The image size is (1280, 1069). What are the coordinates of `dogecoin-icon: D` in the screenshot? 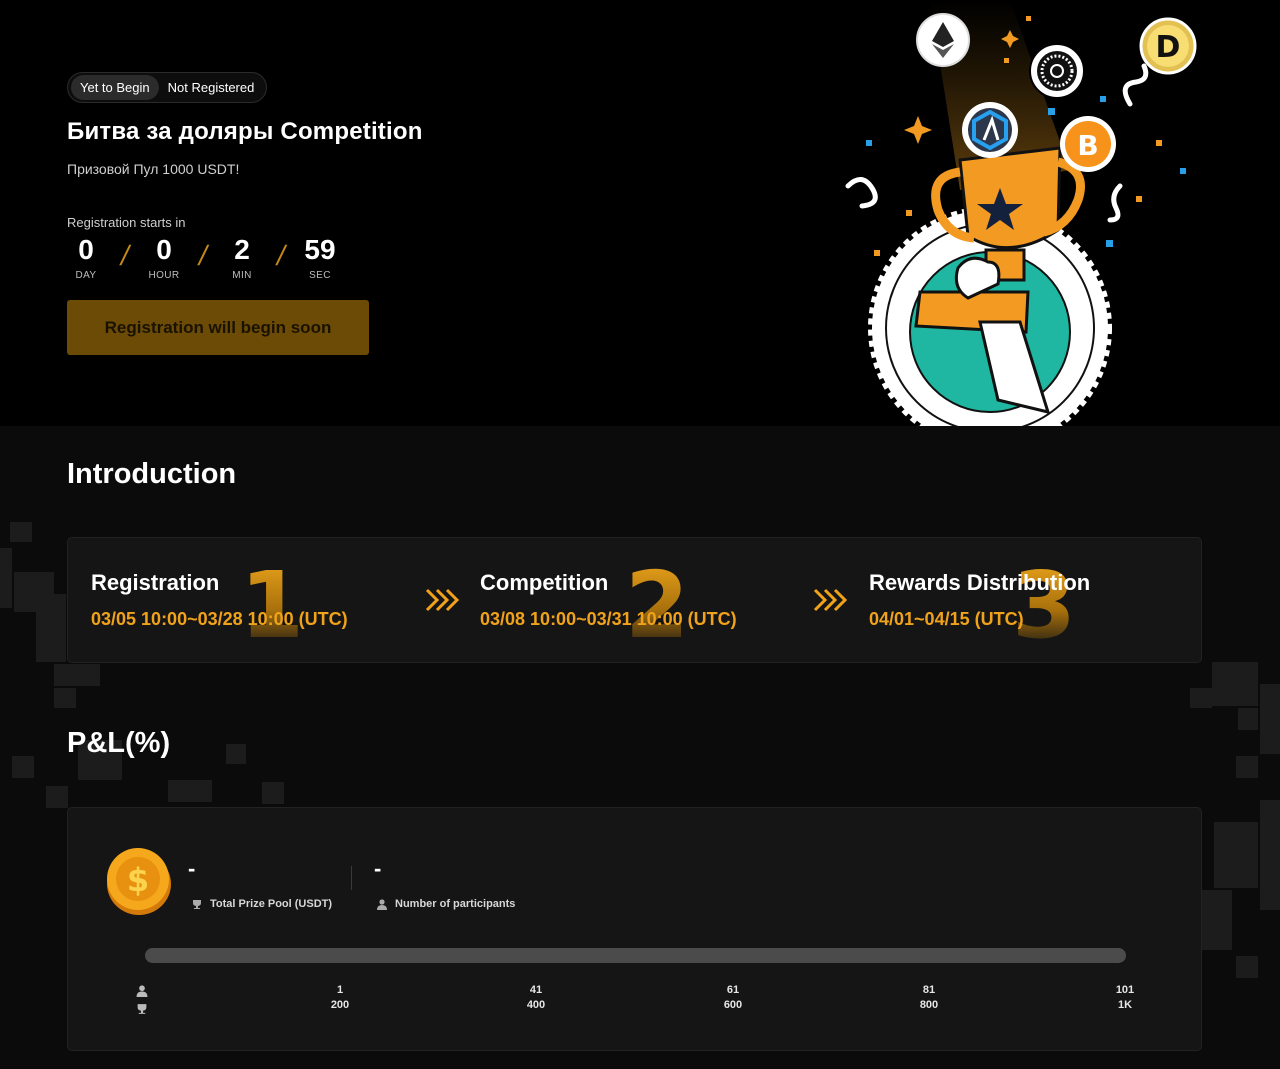 It's located at (1168, 46).